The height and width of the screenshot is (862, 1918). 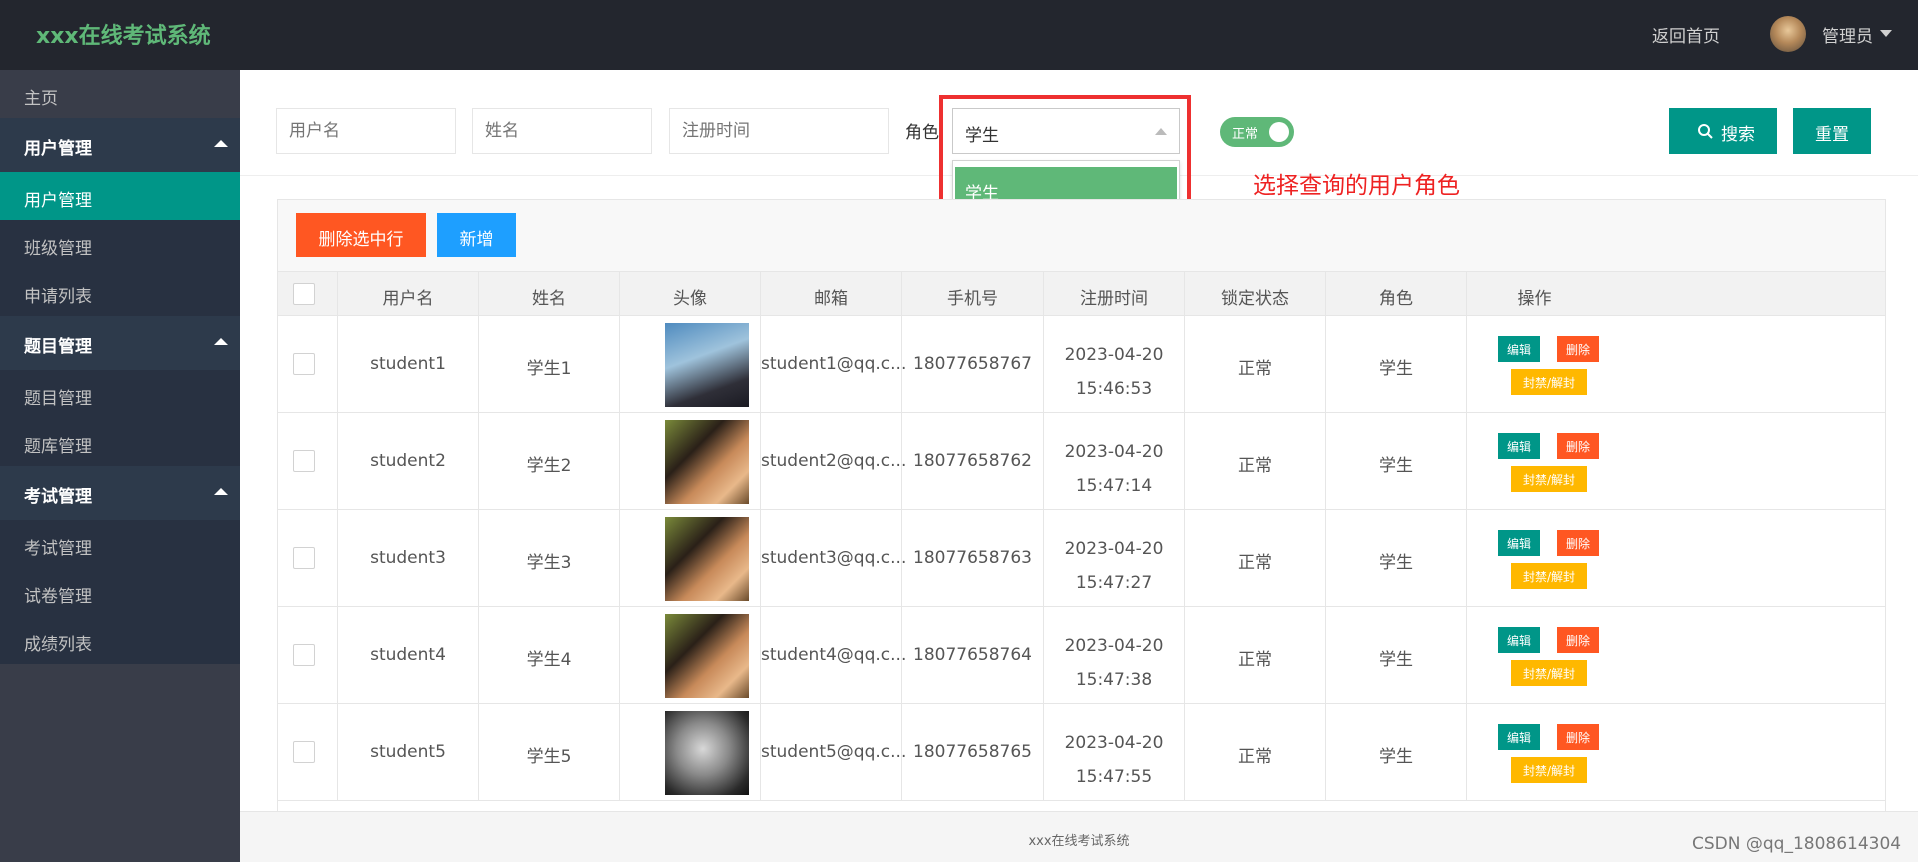 What do you see at coordinates (1396, 660) in the screenshot?
I see `role-text: 学生` at bounding box center [1396, 660].